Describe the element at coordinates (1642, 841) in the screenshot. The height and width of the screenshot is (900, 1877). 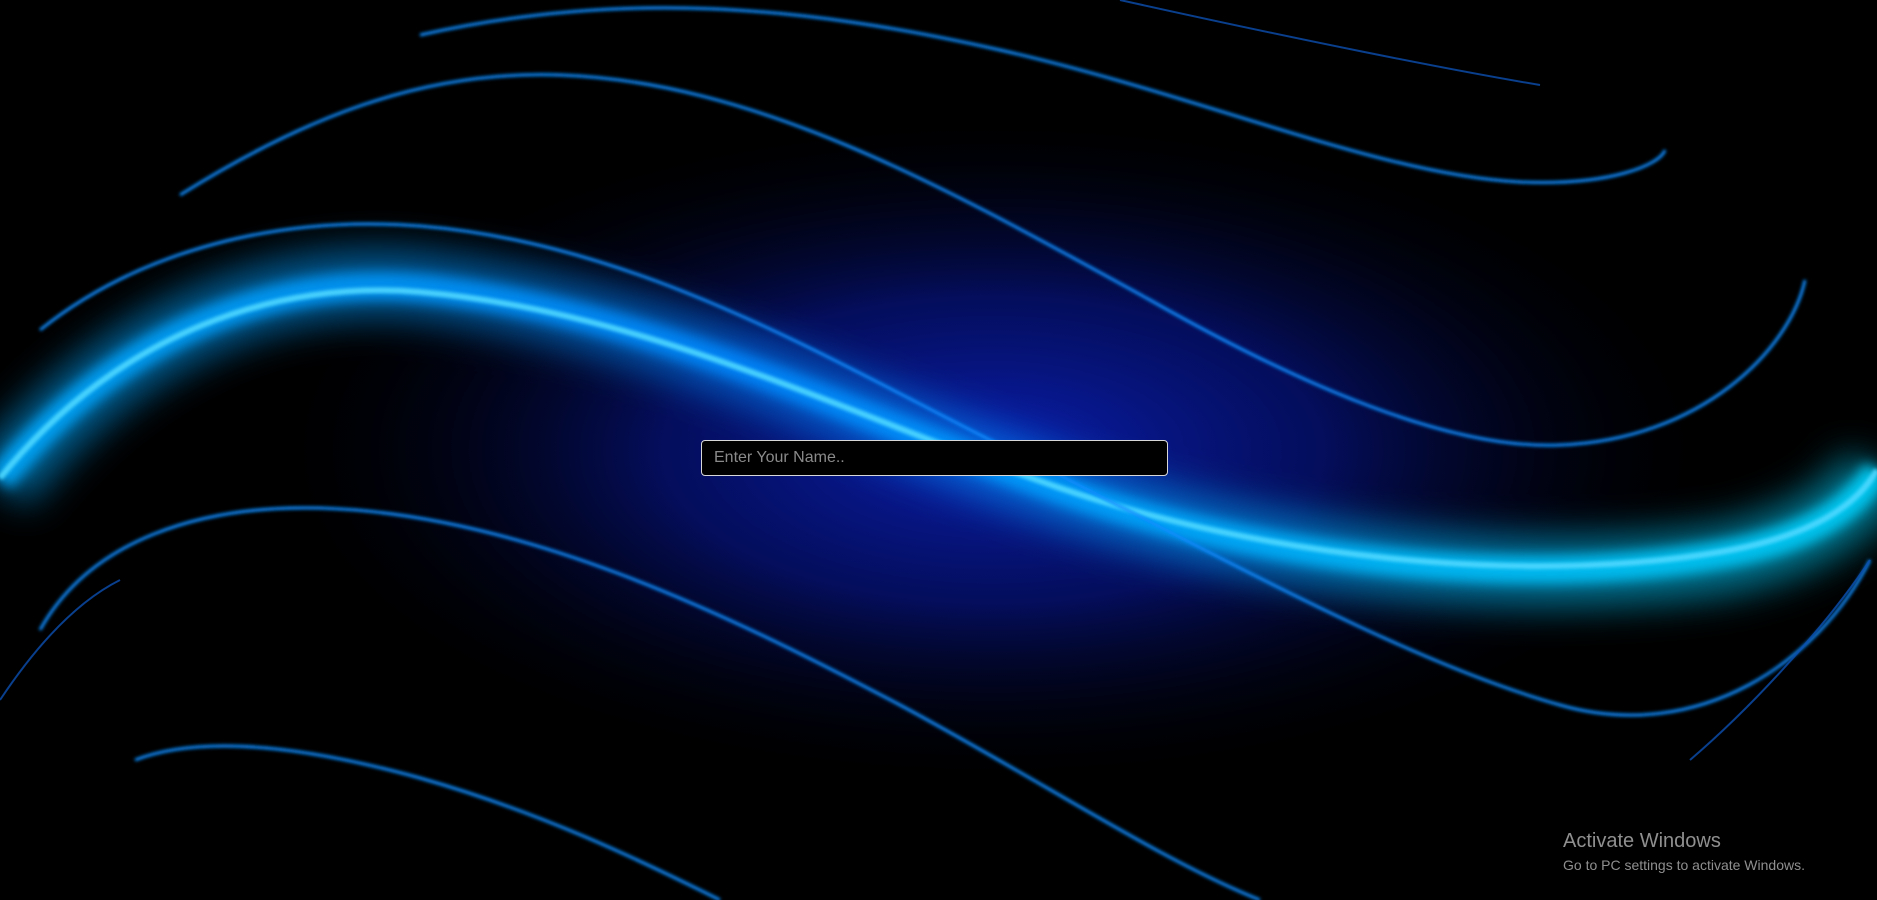
I see `watermark-title: Activate Windows` at that location.